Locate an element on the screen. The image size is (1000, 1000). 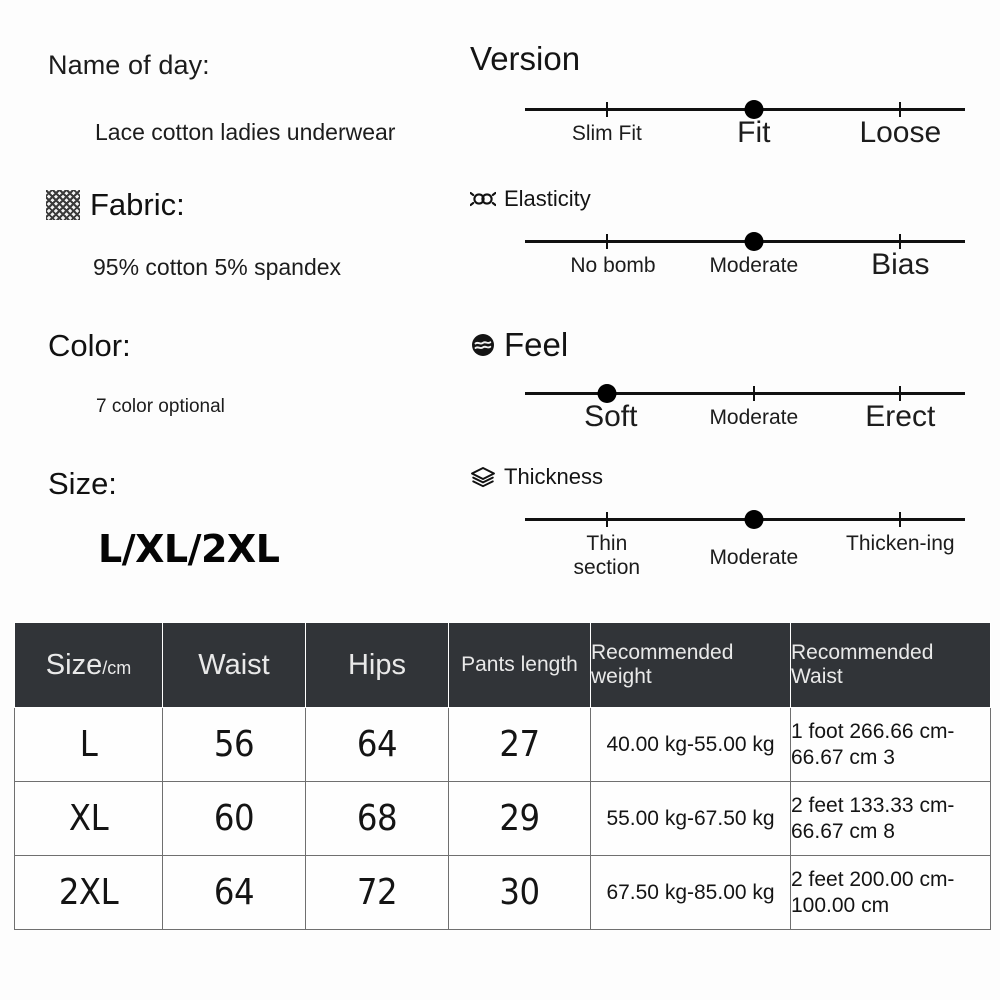
cell-pants-length: 29 is located at coordinates (519, 818).